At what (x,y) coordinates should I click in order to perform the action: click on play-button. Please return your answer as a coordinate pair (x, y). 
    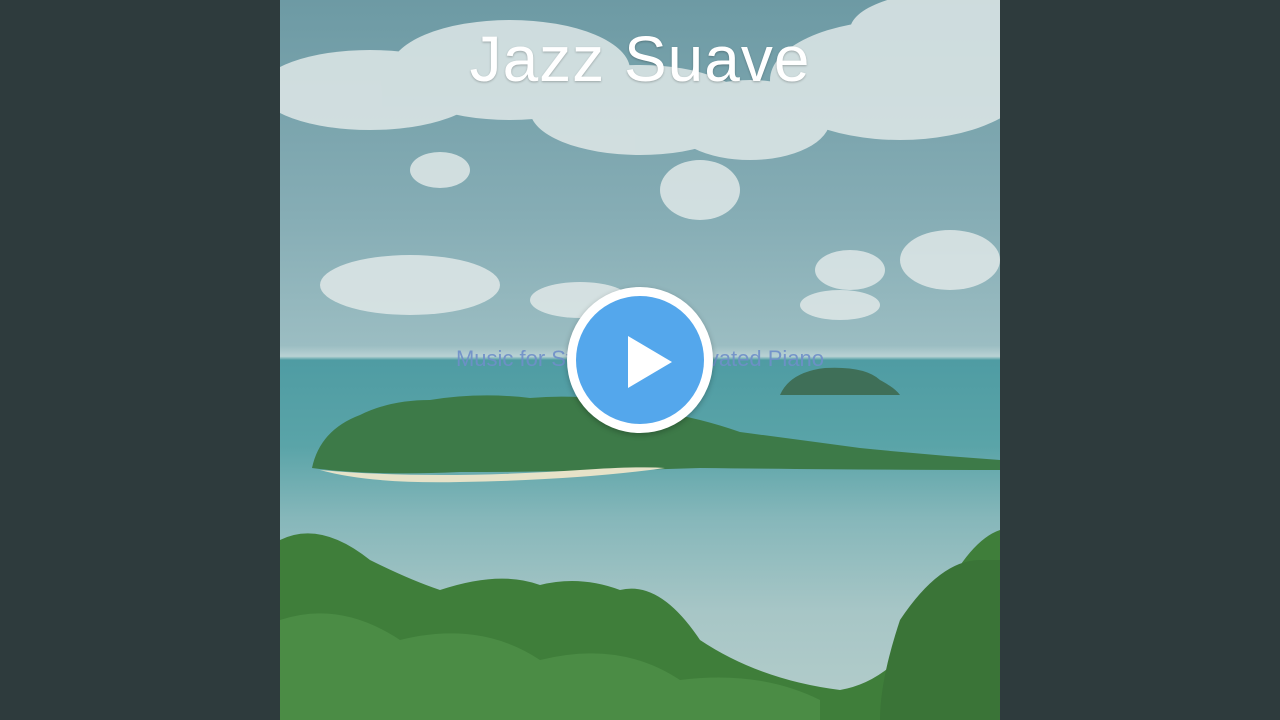
    Looking at the image, I should click on (640, 360).